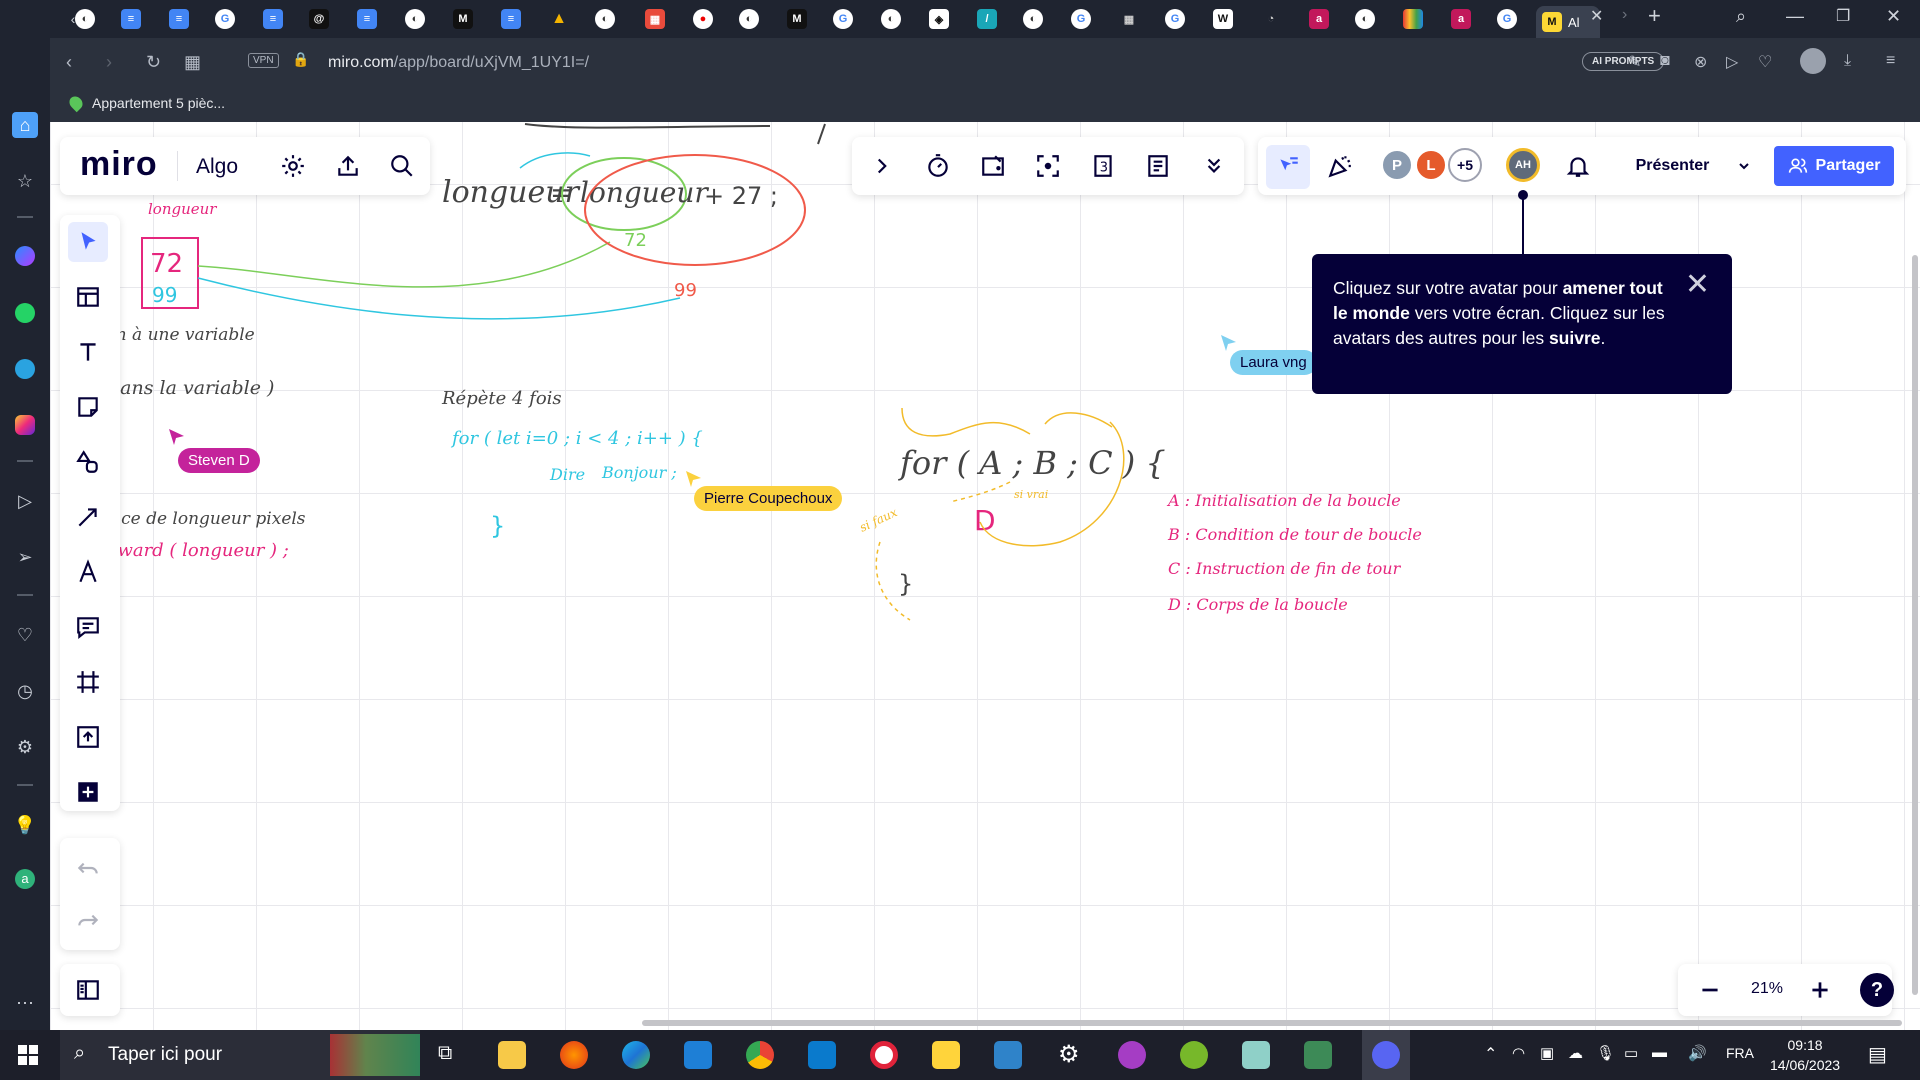  Describe the element at coordinates (884, 1055) in the screenshot. I see `opera-taskbar-icon` at that location.